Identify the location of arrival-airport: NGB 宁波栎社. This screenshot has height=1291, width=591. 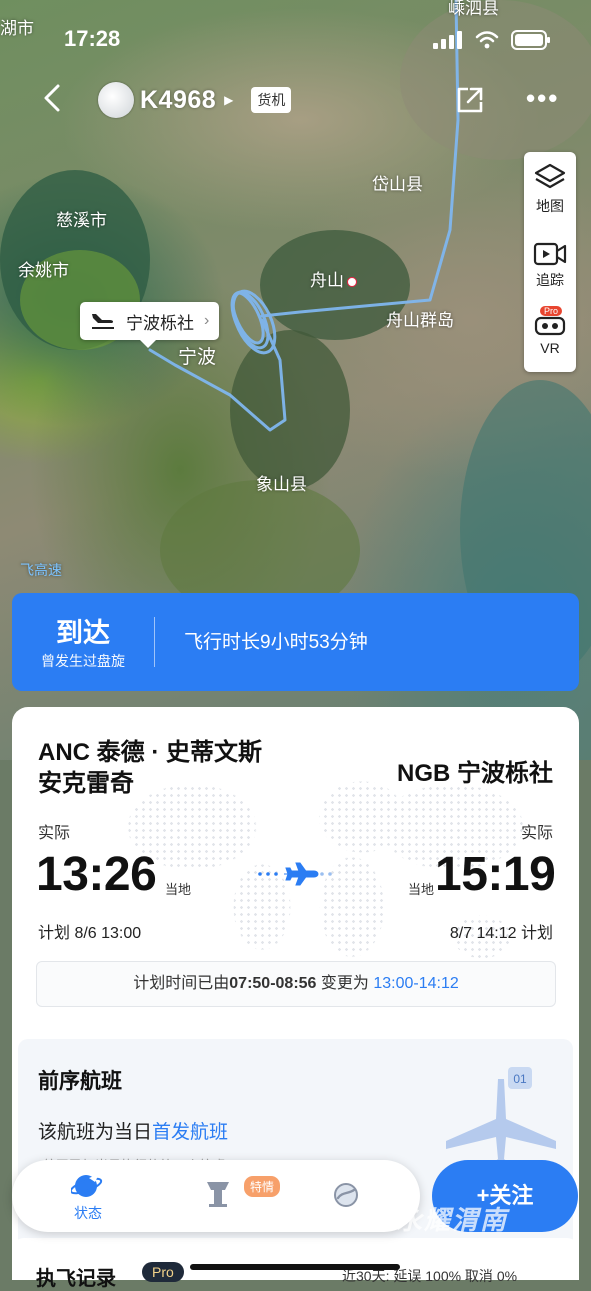
(475, 770).